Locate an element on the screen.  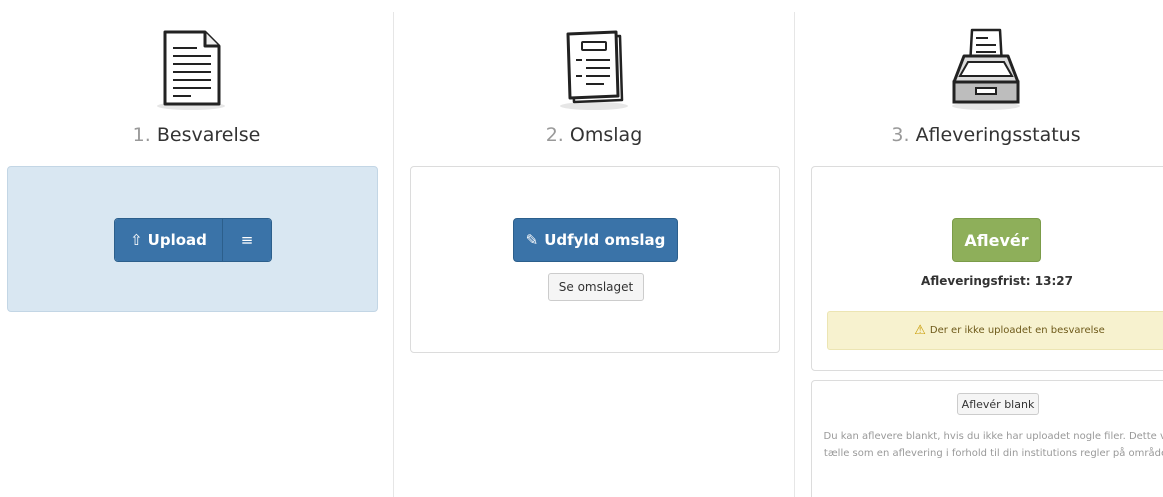
submit-blank-button: Aflevér blank is located at coordinates (998, 404).